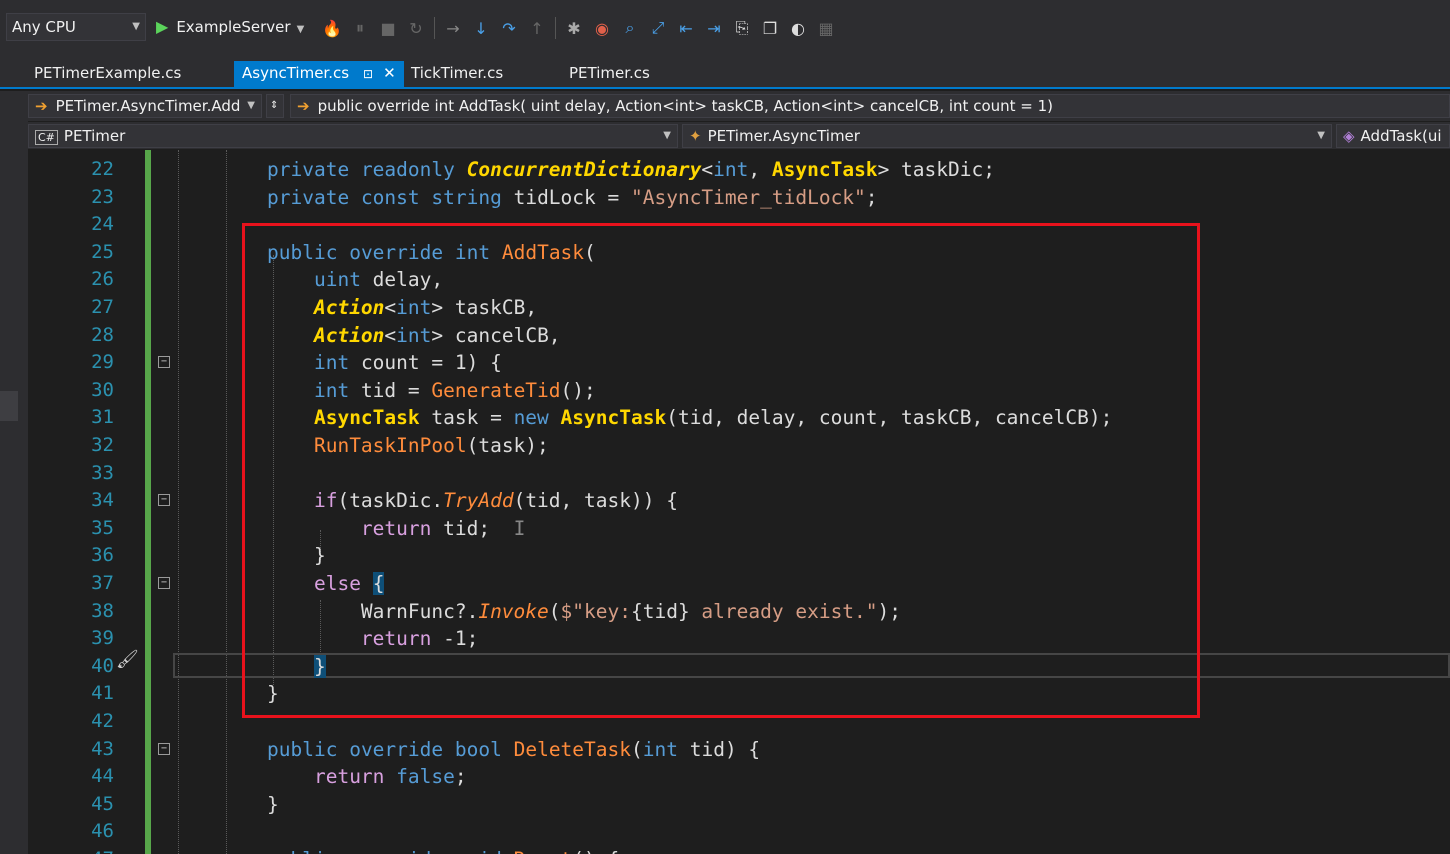  Describe the element at coordinates (457, 73) in the screenshot. I see `tab-label: TickTimer.cs` at that location.